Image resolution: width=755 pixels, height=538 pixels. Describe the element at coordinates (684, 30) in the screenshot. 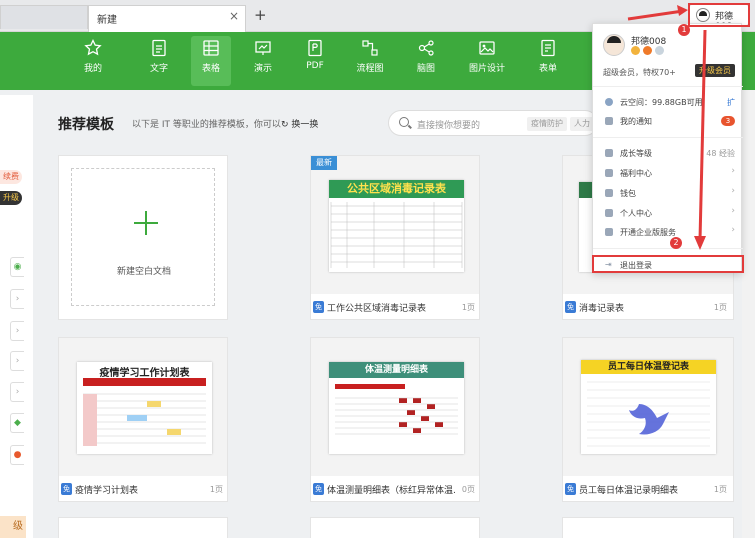

I see `step-marker-1: 1` at that location.